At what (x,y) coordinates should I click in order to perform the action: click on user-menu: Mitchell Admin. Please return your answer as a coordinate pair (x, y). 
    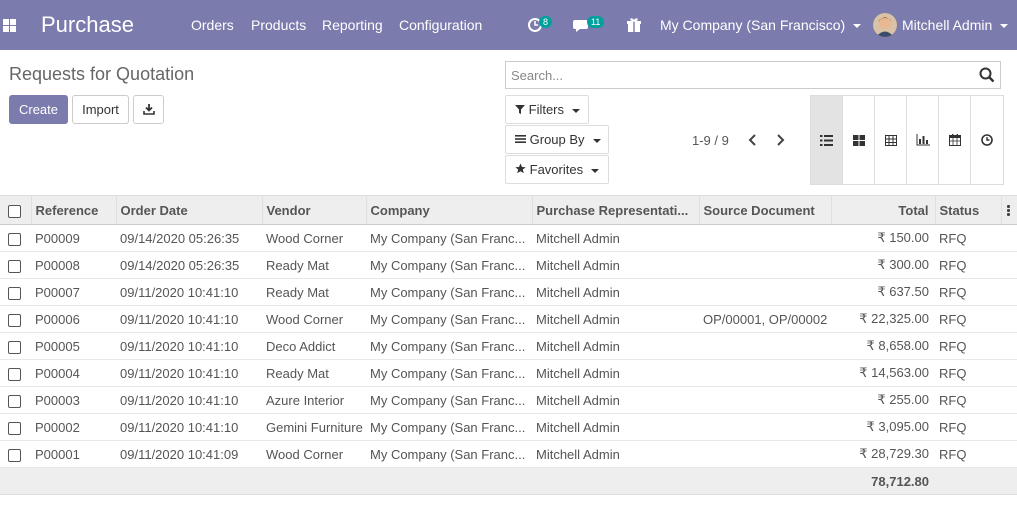
    Looking at the image, I should click on (955, 25).